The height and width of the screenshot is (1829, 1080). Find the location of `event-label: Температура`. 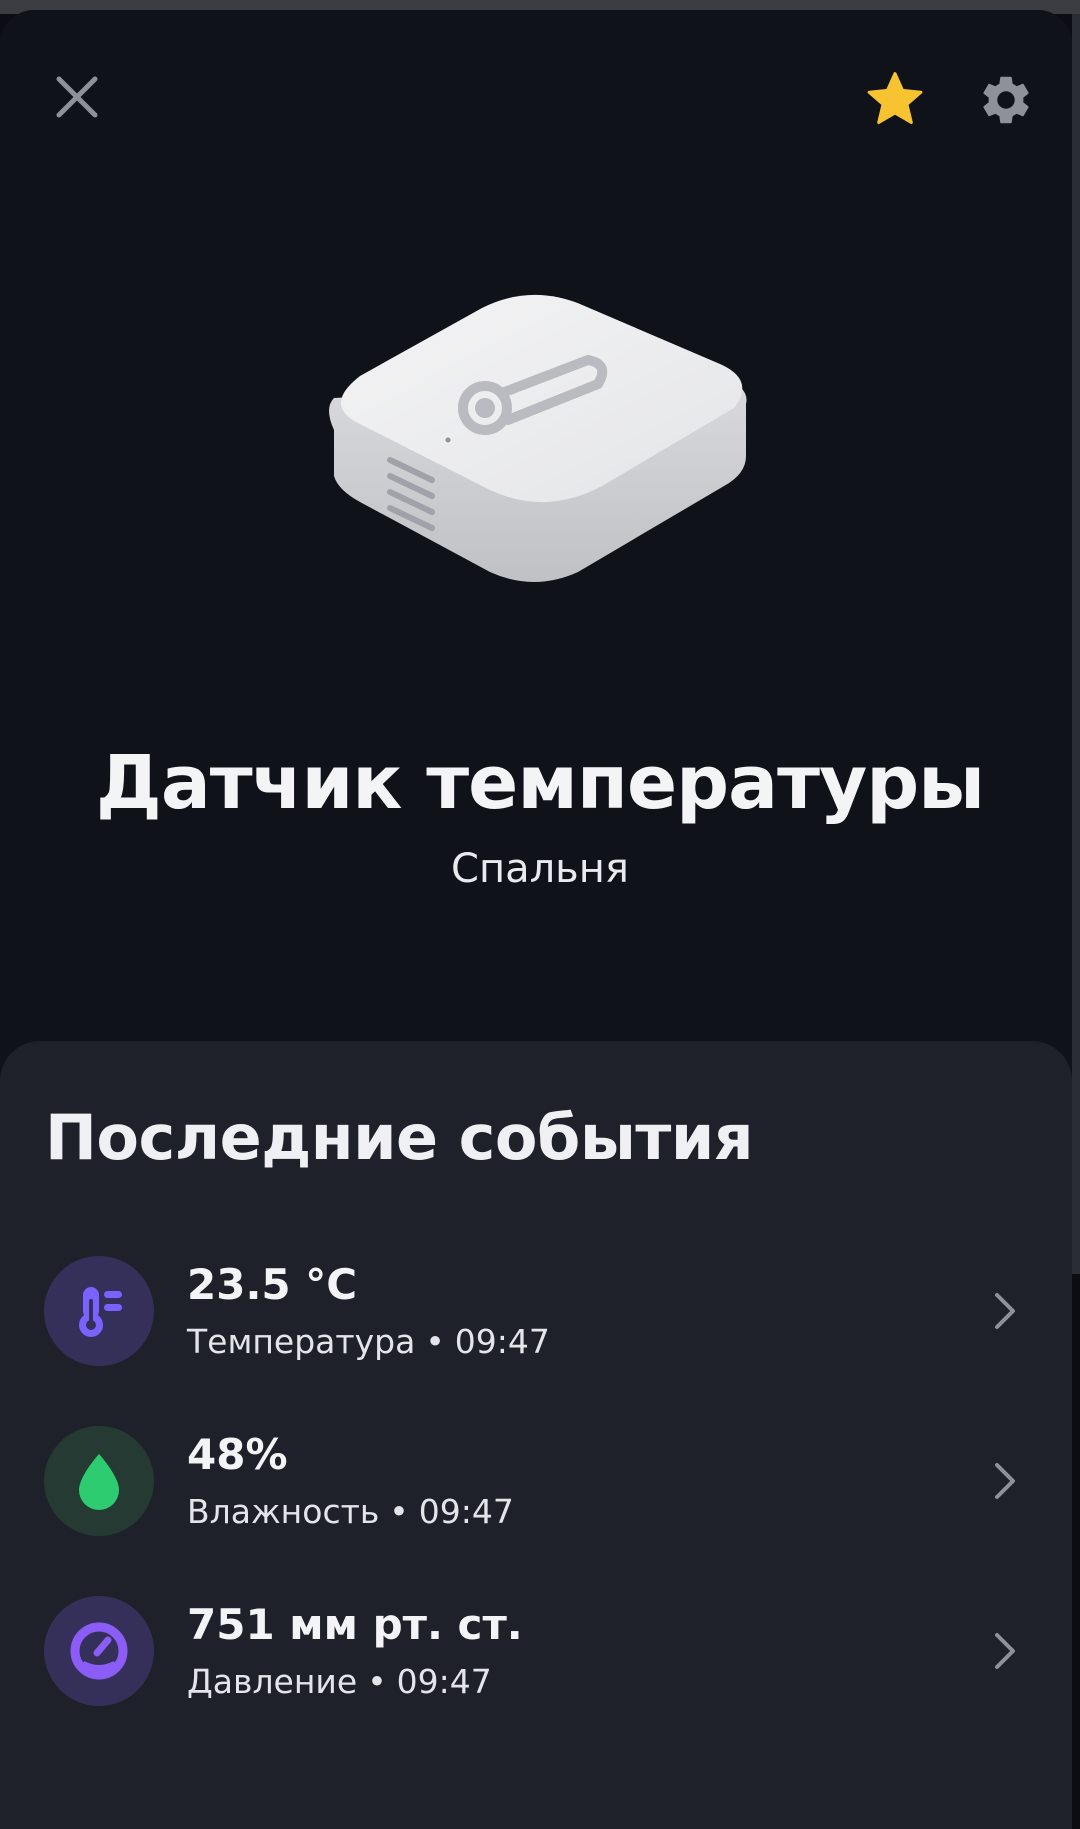

event-label: Температура is located at coordinates (301, 1341).